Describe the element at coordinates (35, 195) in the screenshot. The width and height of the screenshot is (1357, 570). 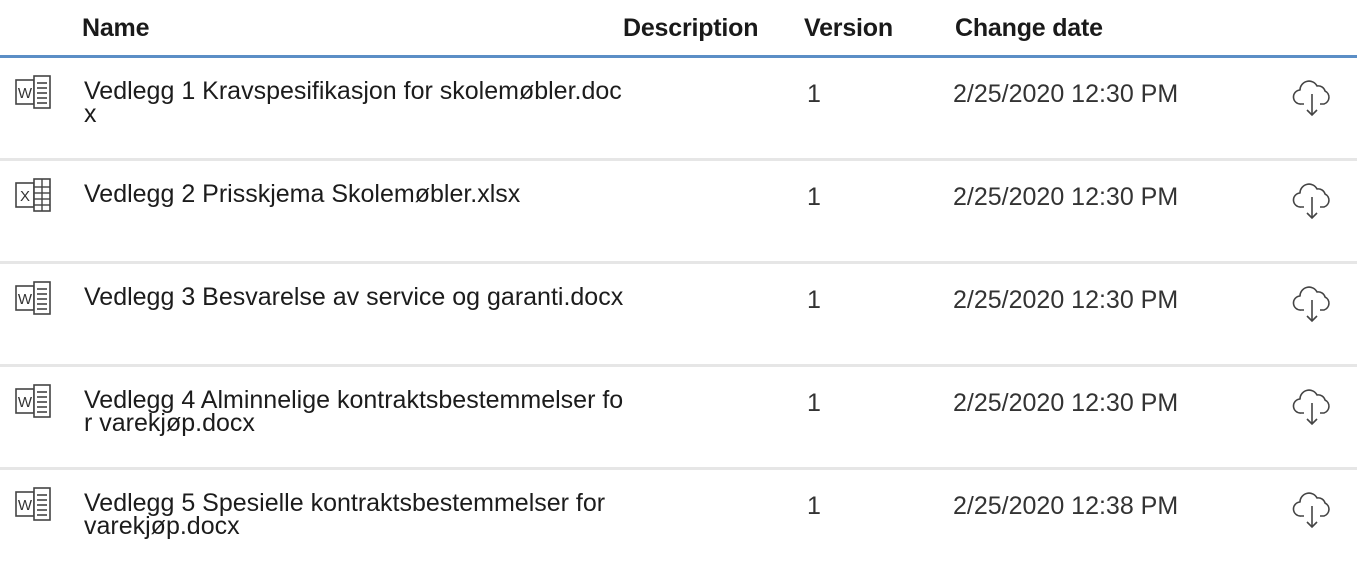
I see `excel-spreadsheet-icon: X` at that location.